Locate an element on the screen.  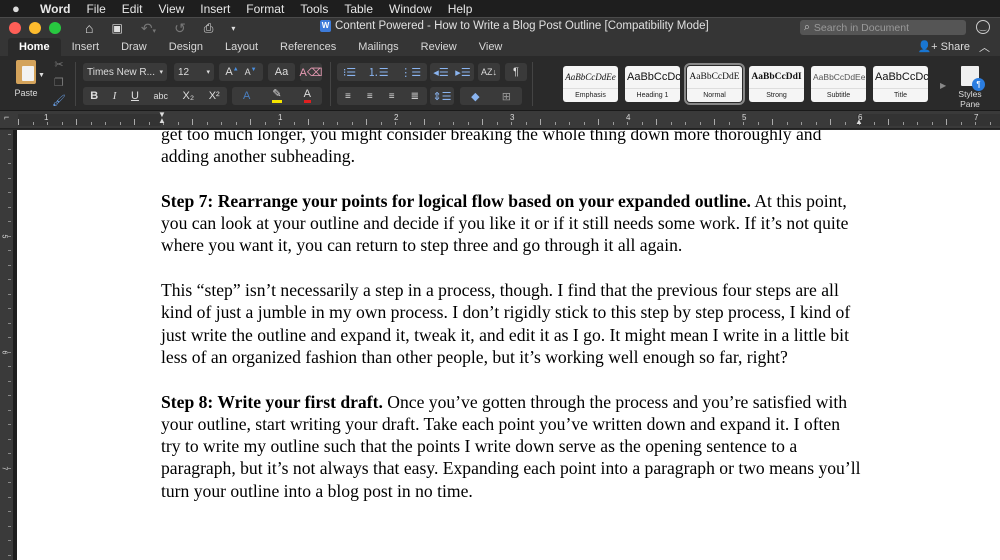
menu-word: Word is located at coordinates (55, 9).